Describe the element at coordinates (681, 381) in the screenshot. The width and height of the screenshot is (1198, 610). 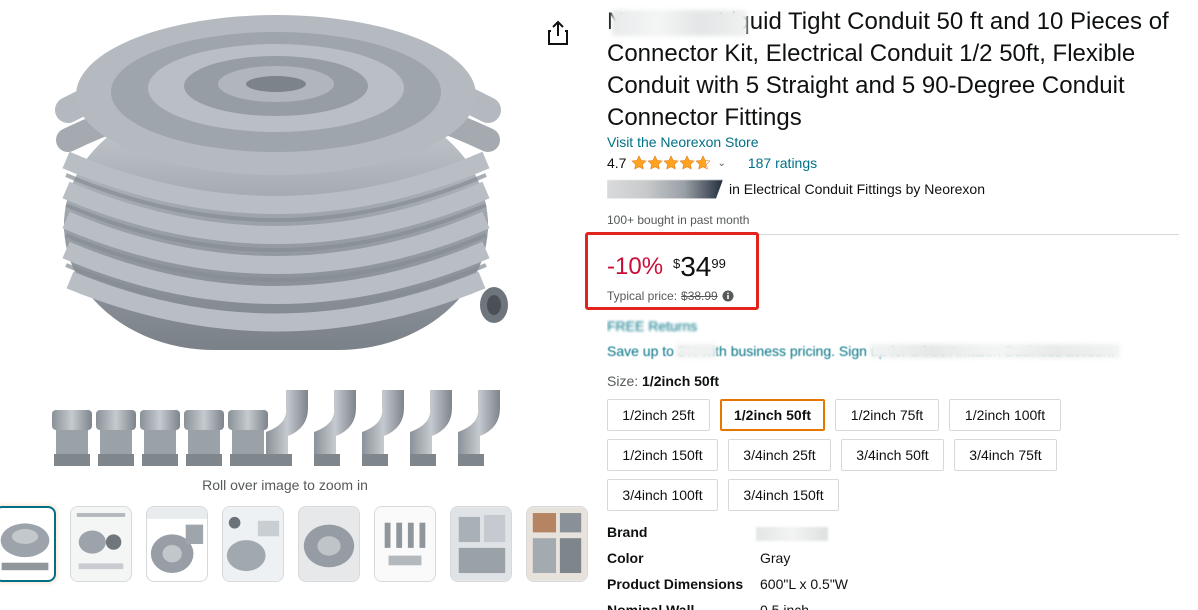
I see `size-selected: 1/2inch 50ft` at that location.